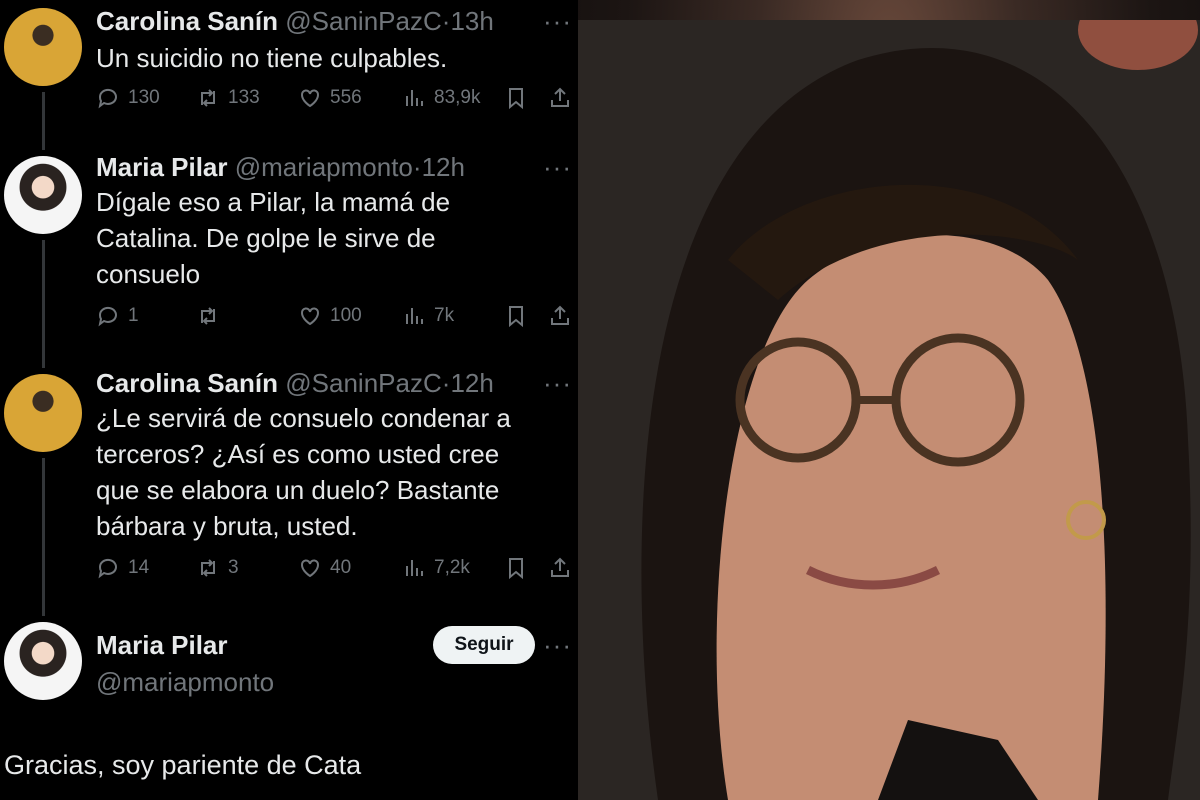 This screenshot has width=1200, height=800. I want to click on views-button: 7k, so click(428, 316).